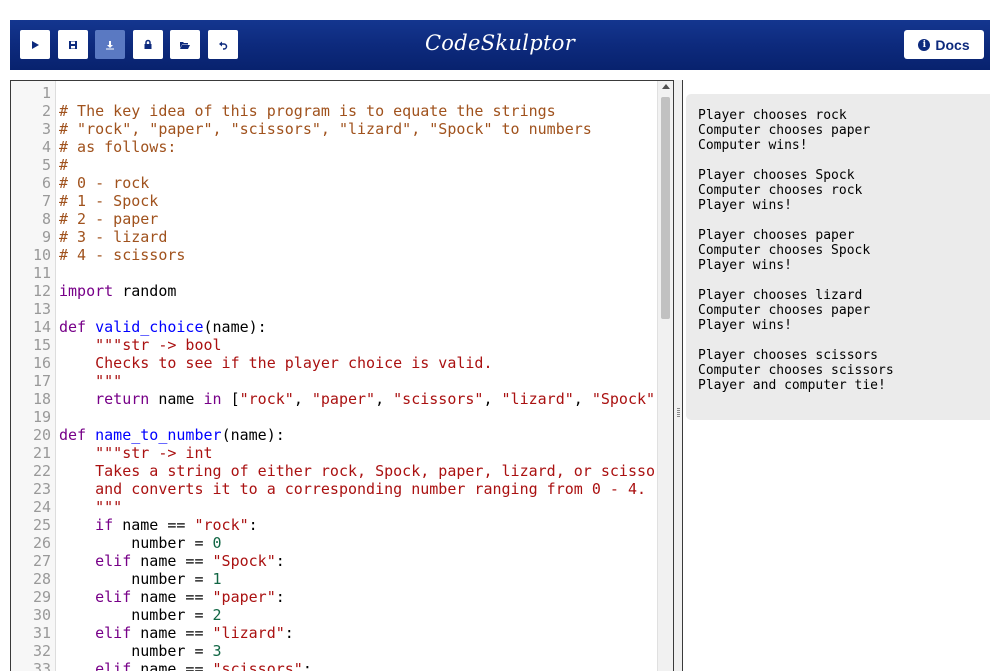 The image size is (990, 671). Describe the element at coordinates (341, 507) in the screenshot. I see `code-line: 24 """` at that location.